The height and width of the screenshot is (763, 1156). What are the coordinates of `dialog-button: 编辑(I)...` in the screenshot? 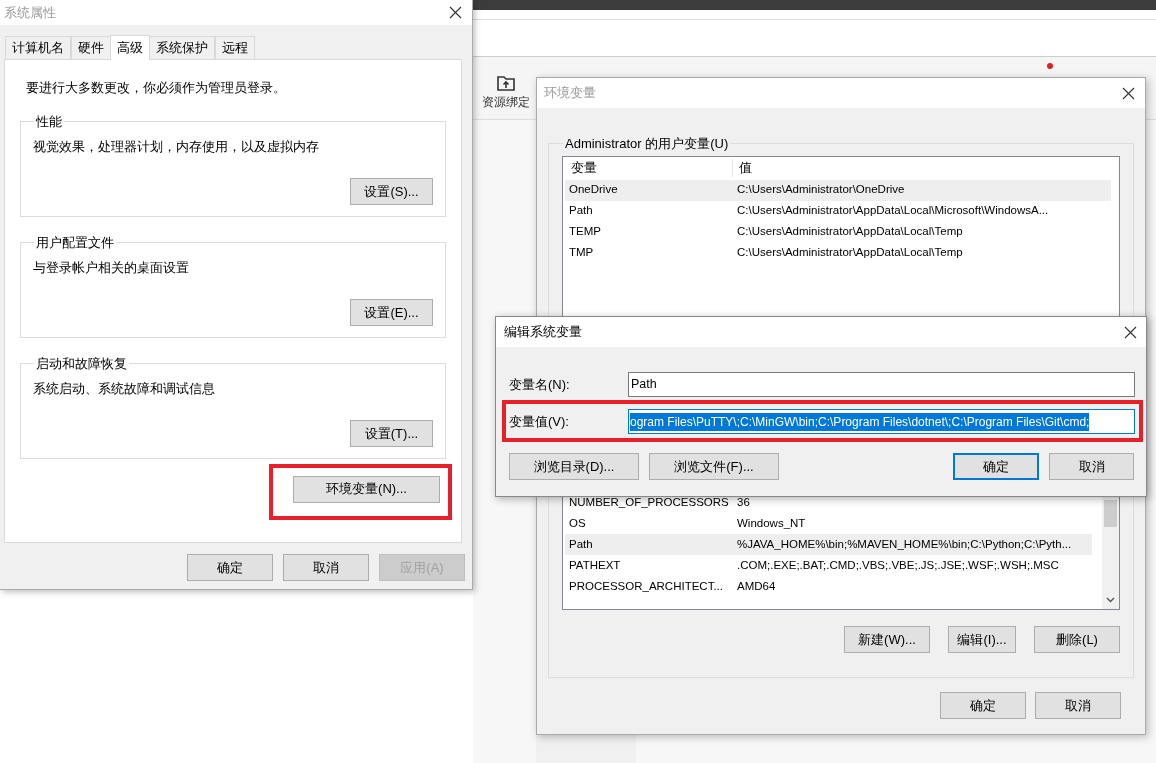 It's located at (982, 639).